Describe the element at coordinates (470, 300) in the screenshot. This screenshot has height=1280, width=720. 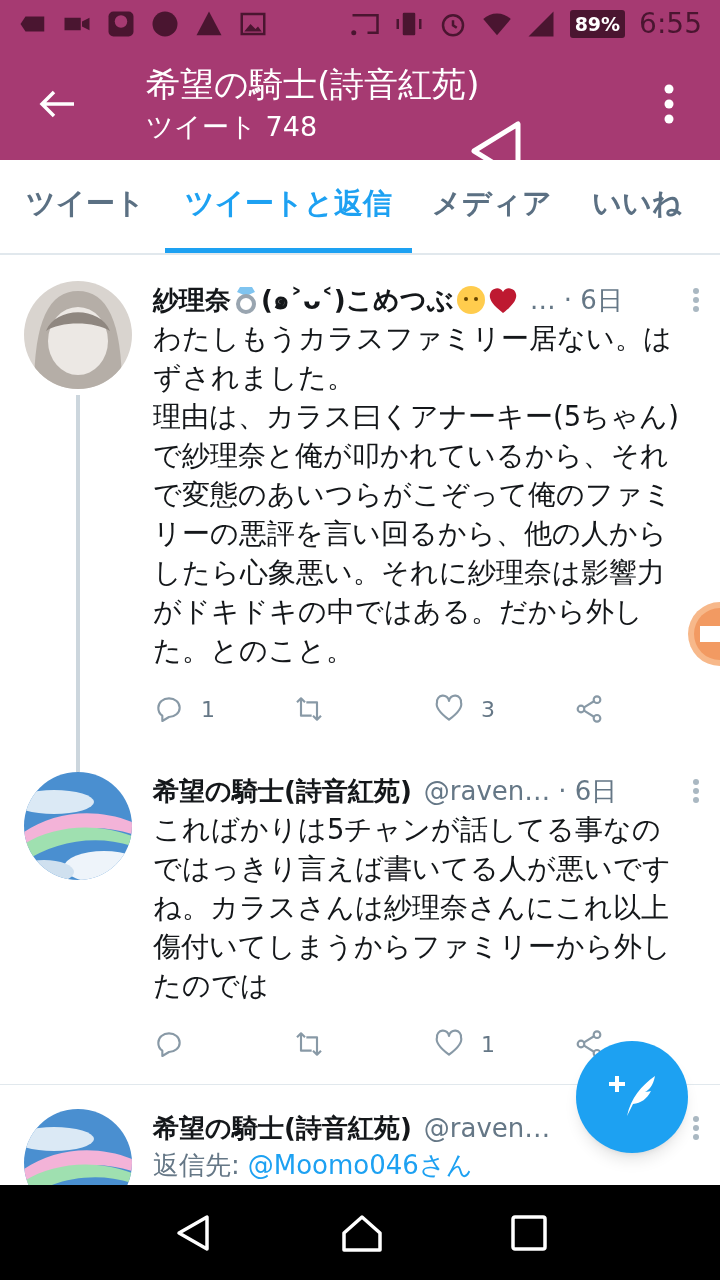
I see `face-icon` at that location.